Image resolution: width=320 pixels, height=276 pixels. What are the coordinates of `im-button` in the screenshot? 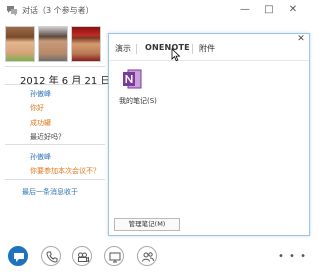 It's located at (18, 256).